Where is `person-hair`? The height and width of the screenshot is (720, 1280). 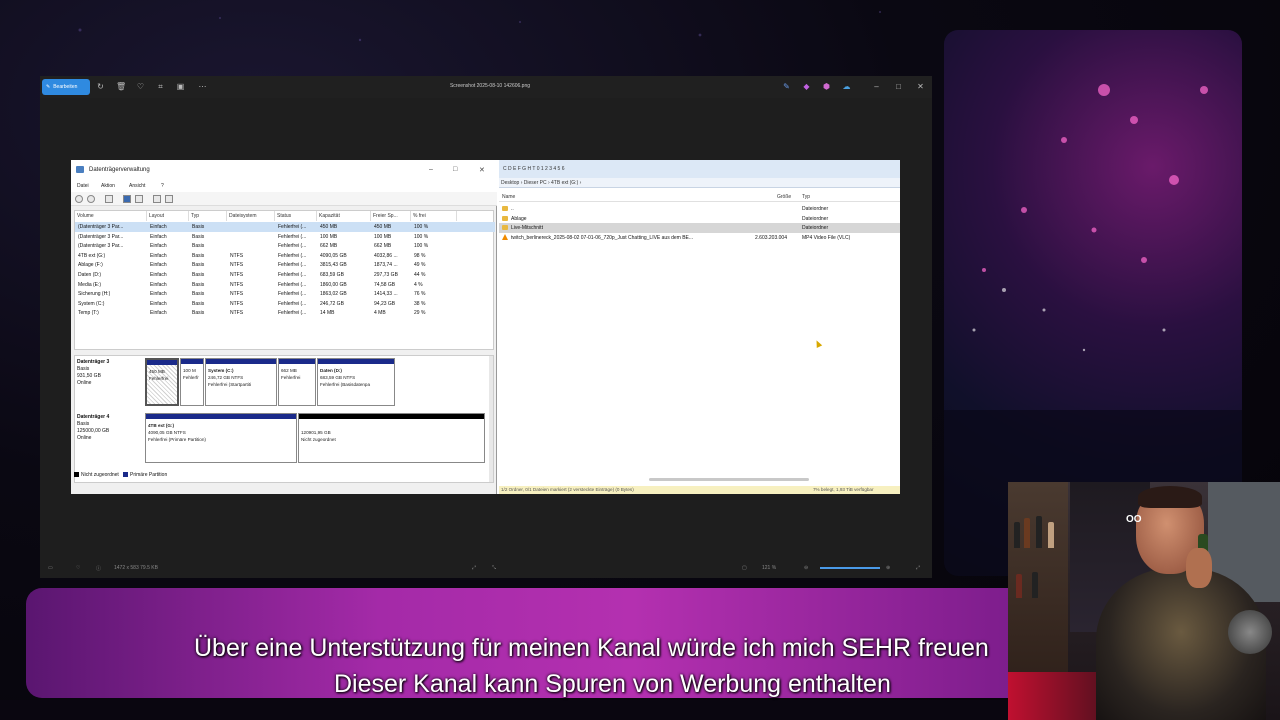
person-hair is located at coordinates (1170, 497).